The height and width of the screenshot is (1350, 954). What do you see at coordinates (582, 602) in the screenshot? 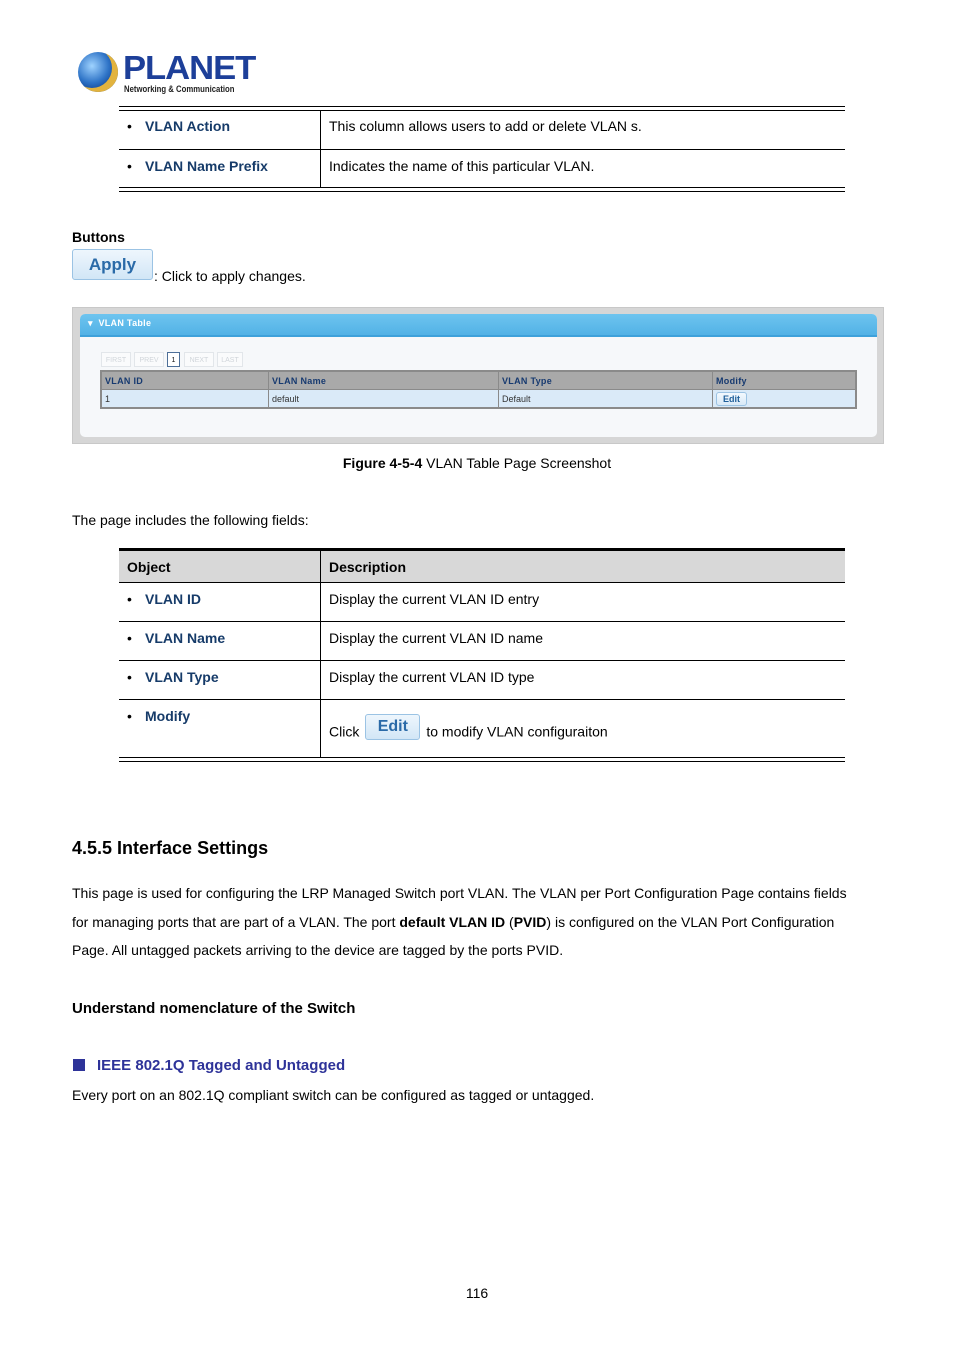
I see `description-cell: Display the current VLAN ID entry` at bounding box center [582, 602].